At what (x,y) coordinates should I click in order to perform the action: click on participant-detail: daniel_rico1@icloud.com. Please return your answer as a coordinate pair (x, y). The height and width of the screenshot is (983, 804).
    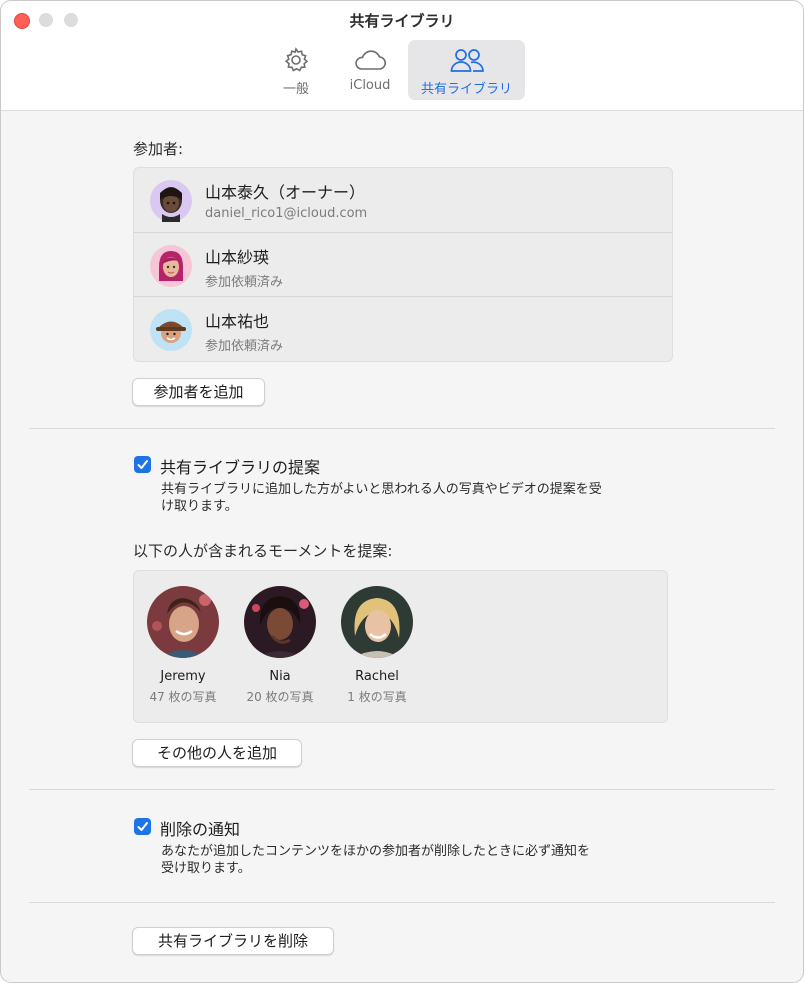
    Looking at the image, I should click on (286, 213).